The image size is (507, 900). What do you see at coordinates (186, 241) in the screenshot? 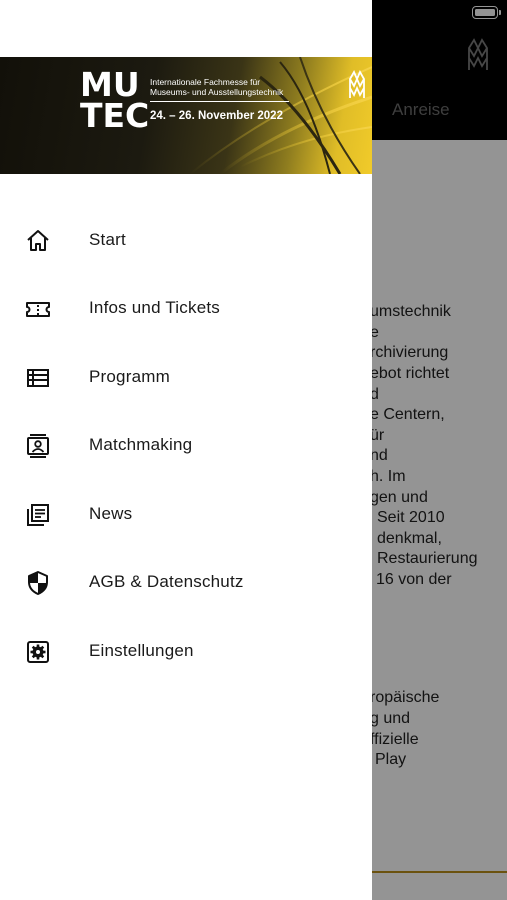
I see `menu-item-start: Start` at bounding box center [186, 241].